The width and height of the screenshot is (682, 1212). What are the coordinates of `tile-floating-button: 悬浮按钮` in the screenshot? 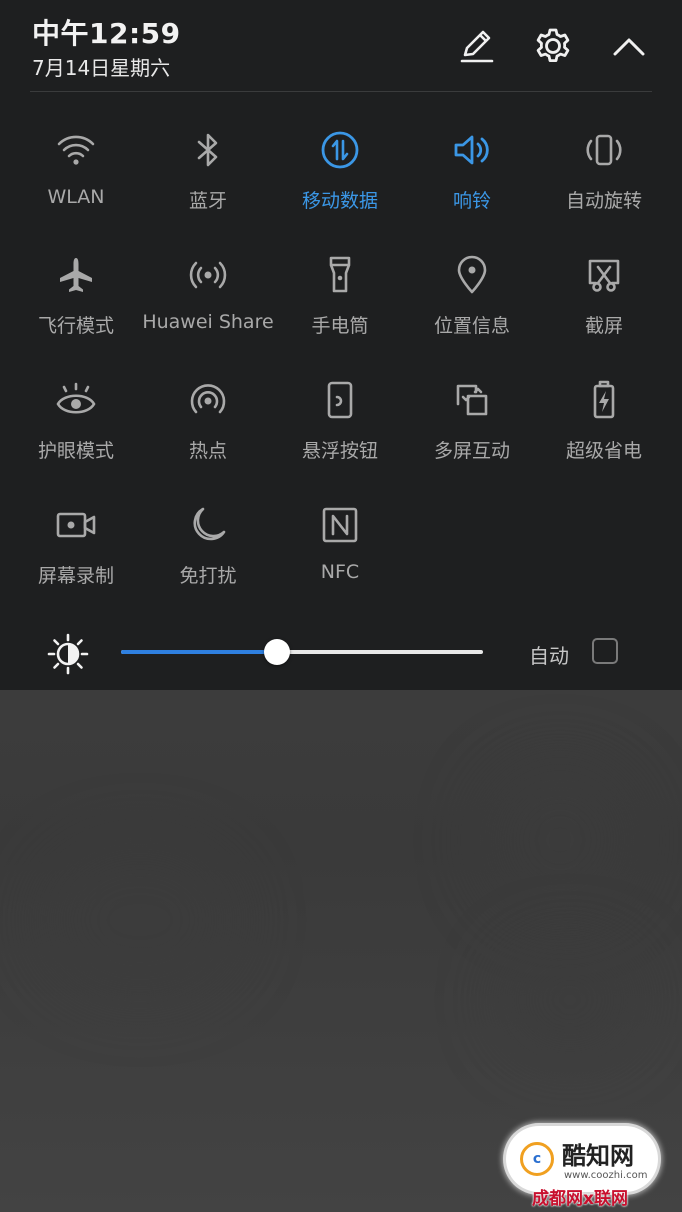 It's located at (340, 417).